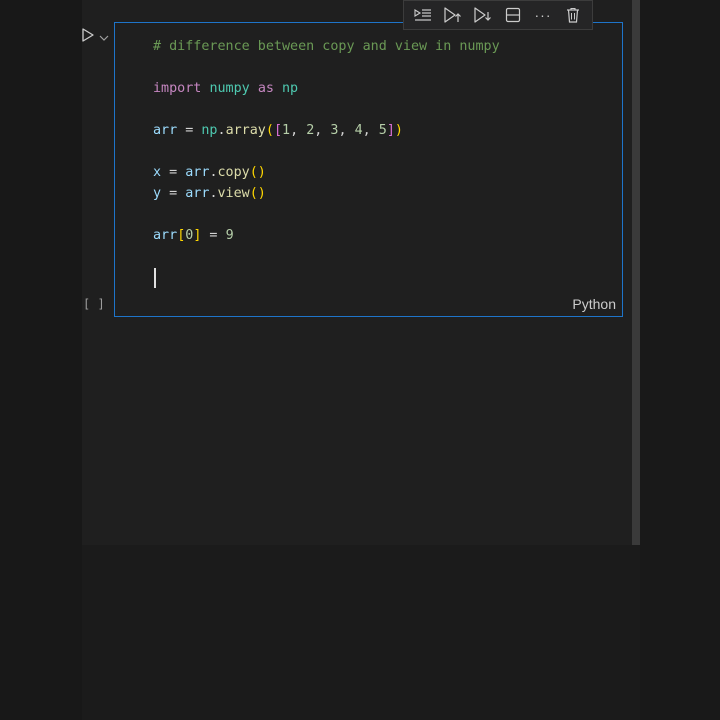 This screenshot has height=720, width=720. I want to click on code-token-paren1: ), so click(398, 130).